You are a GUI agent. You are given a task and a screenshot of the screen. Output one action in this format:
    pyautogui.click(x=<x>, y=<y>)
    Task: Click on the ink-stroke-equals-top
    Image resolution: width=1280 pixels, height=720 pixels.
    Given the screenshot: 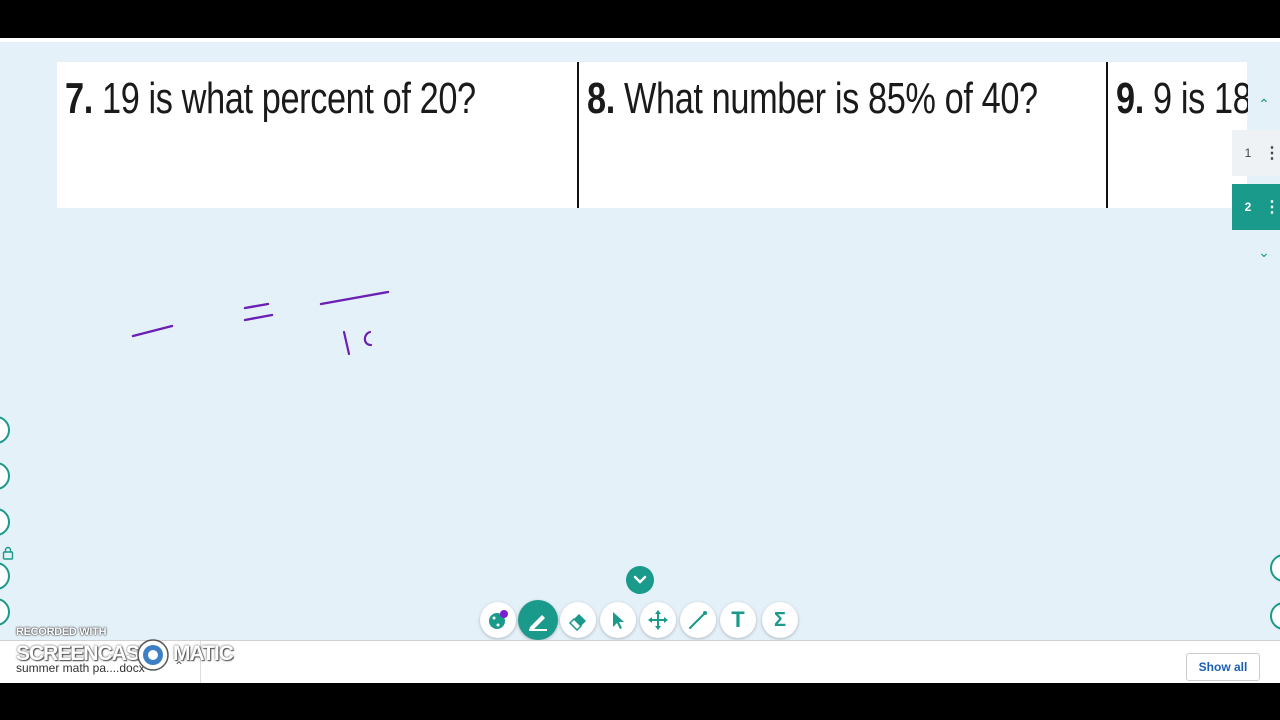 What is the action you would take?
    pyautogui.click(x=256, y=306)
    